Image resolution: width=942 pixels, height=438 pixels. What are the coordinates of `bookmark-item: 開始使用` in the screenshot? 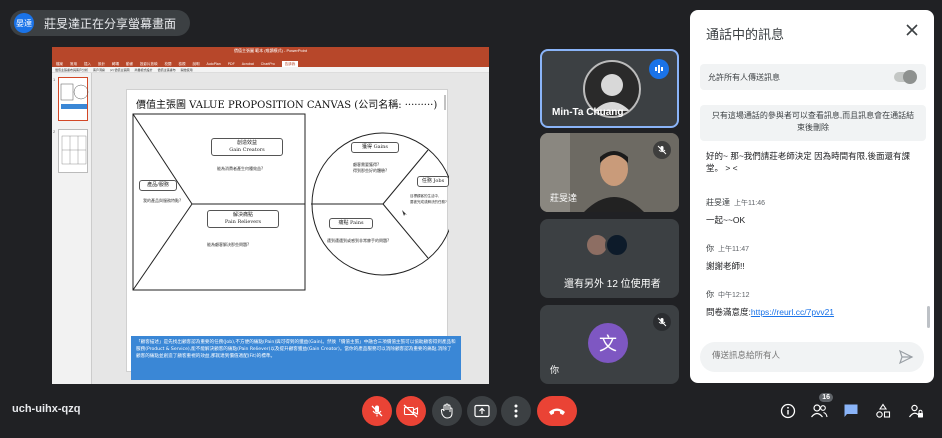 It's located at (187, 70).